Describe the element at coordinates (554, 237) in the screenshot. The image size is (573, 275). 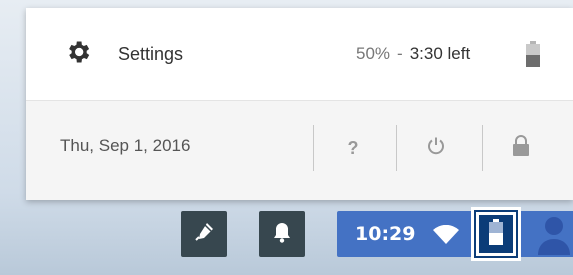
I see `user-avatar-icon` at that location.